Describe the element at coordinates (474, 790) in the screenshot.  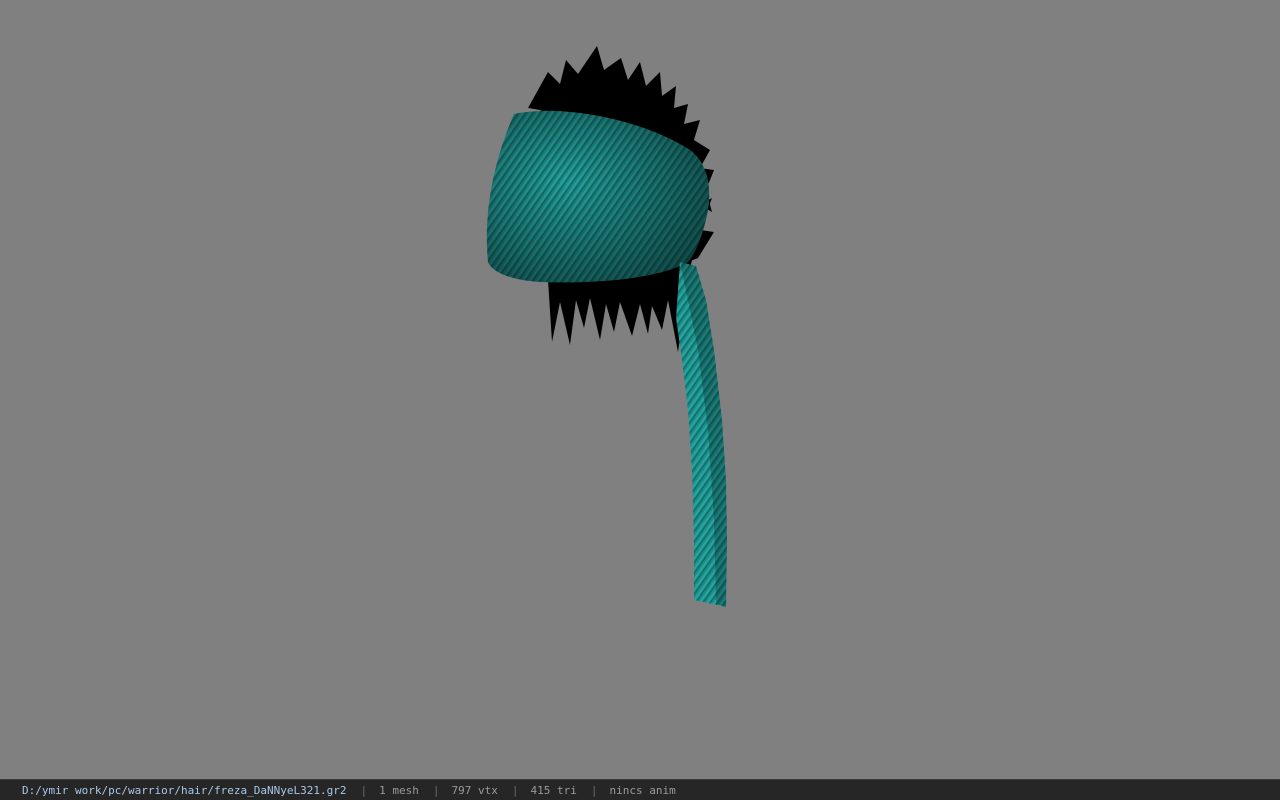
I see `vertex-count-label: 797 vtx` at that location.